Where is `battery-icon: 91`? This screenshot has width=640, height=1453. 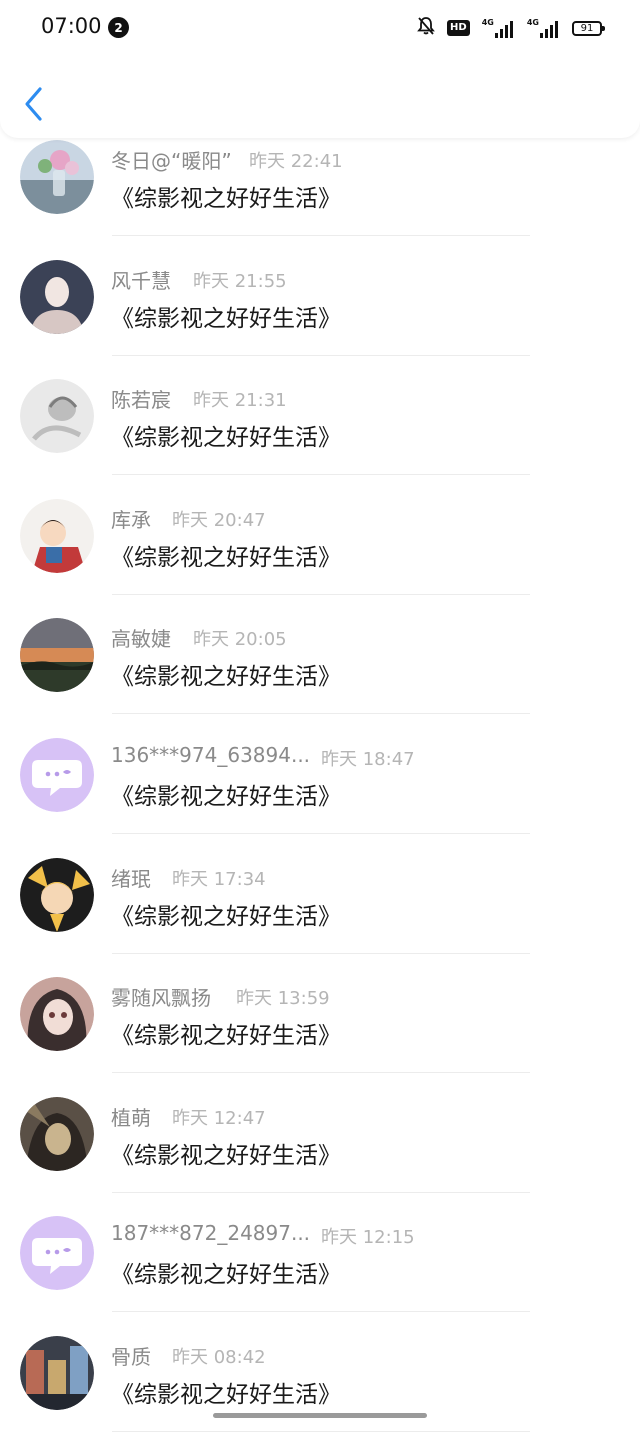
battery-icon: 91 is located at coordinates (588, 28).